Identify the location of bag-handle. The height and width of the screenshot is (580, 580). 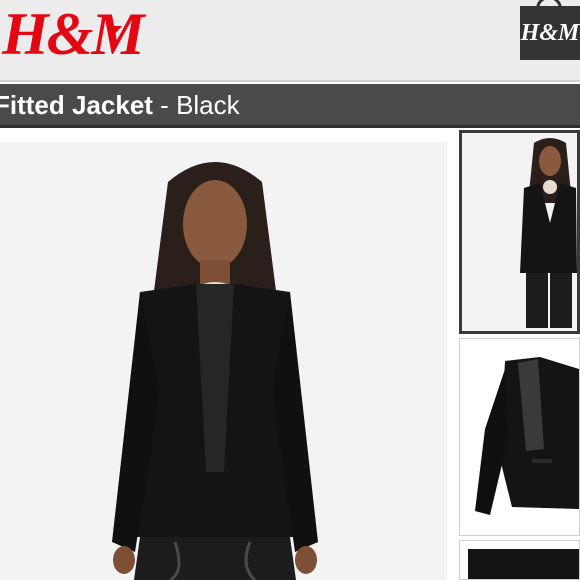
(549, 8).